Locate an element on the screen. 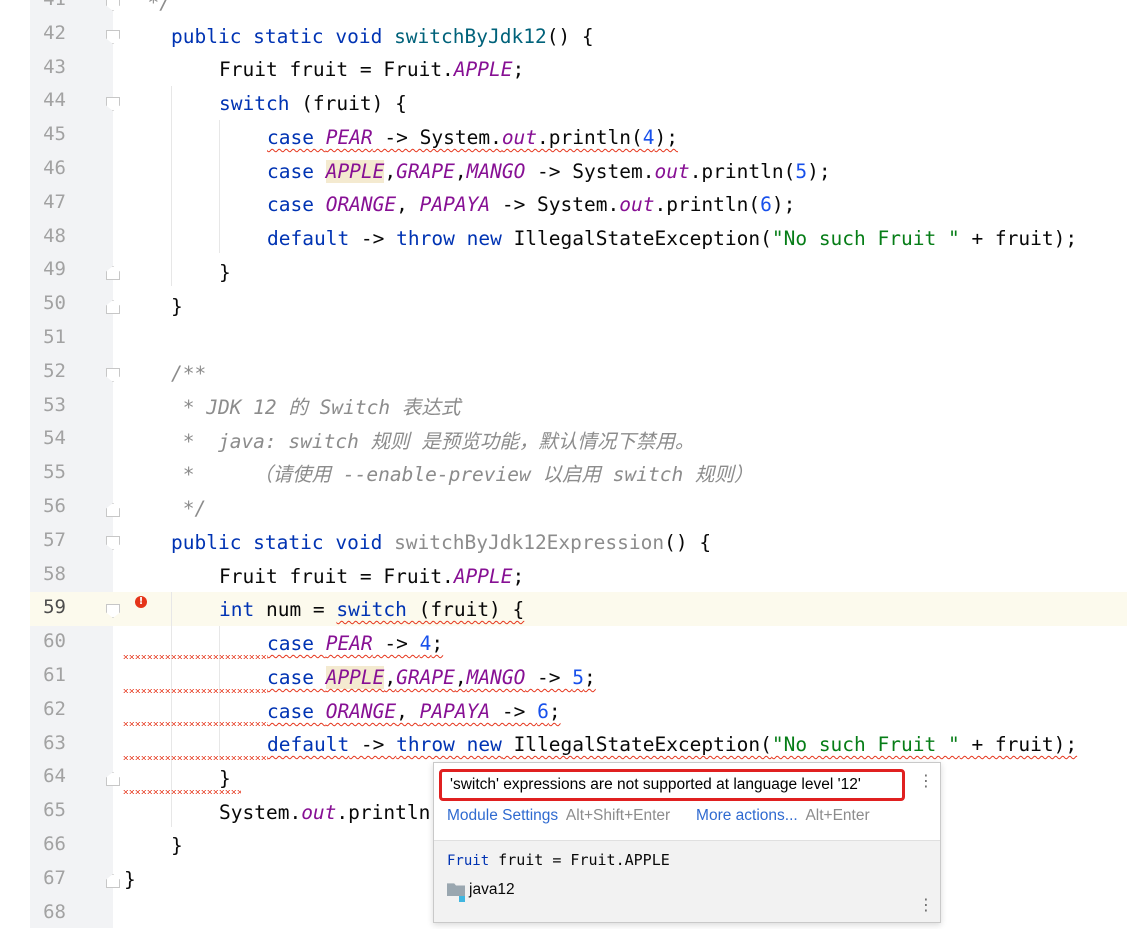 Image resolution: width=1127 pixels, height=929 pixels. code-line-43: Fruit fruit = Fruit.APPLE; is located at coordinates (372, 69).